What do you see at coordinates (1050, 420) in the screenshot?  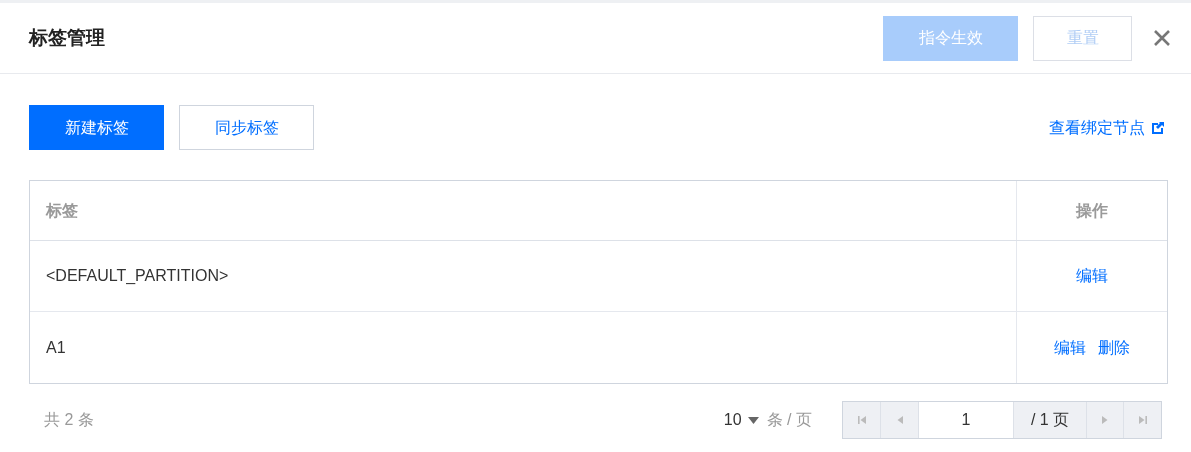 I see `page-count: / 1 页` at bounding box center [1050, 420].